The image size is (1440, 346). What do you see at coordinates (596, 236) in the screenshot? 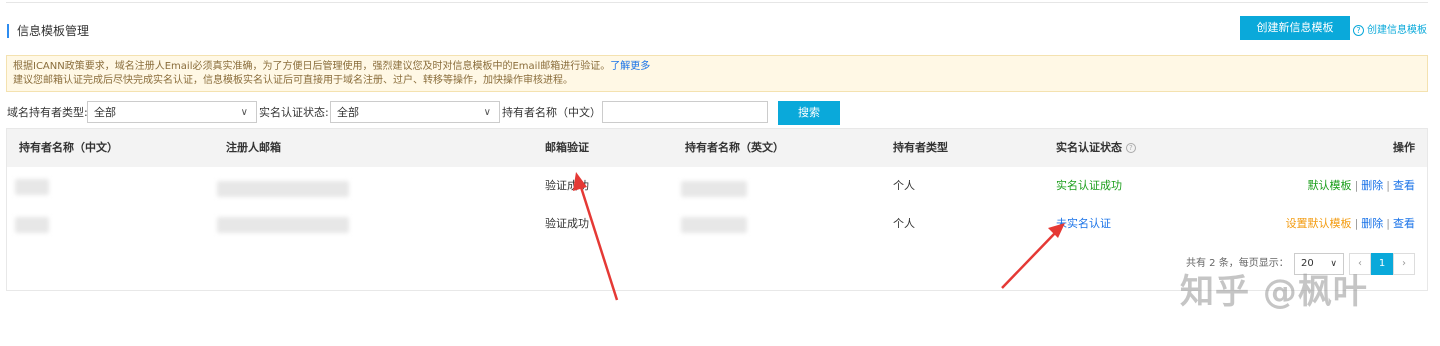
I see `annotation-arrow-email-verify` at bounding box center [596, 236].